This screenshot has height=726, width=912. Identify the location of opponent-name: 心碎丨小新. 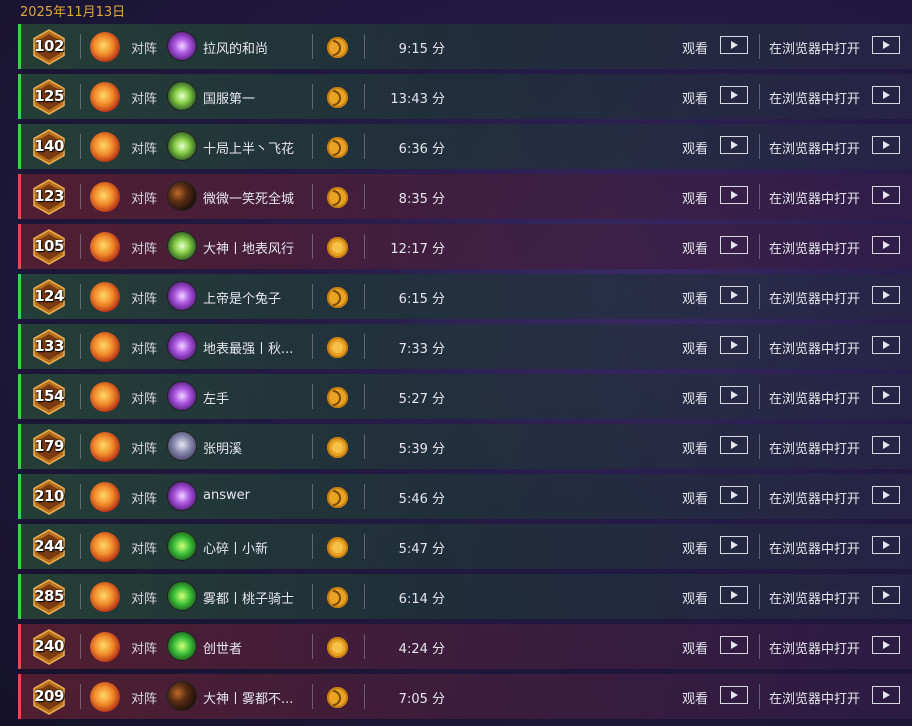
(236, 549).